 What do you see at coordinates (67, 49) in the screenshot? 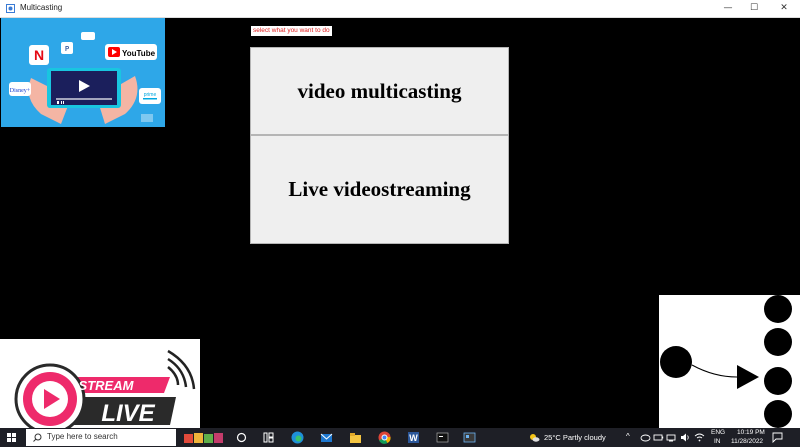
I see `svg-text: P` at bounding box center [67, 49].